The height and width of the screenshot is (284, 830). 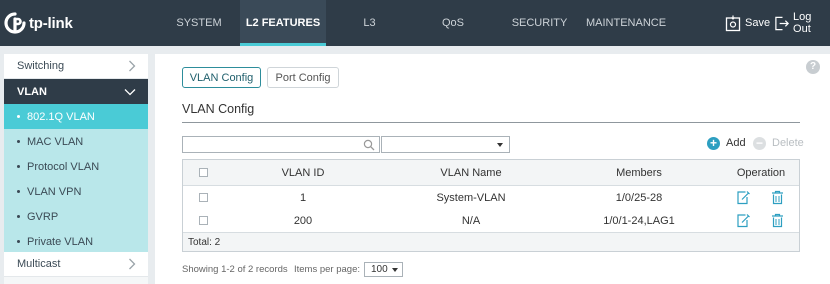 What do you see at coordinates (41, 66) in the screenshot?
I see `sidebar-item-label: Switching` at bounding box center [41, 66].